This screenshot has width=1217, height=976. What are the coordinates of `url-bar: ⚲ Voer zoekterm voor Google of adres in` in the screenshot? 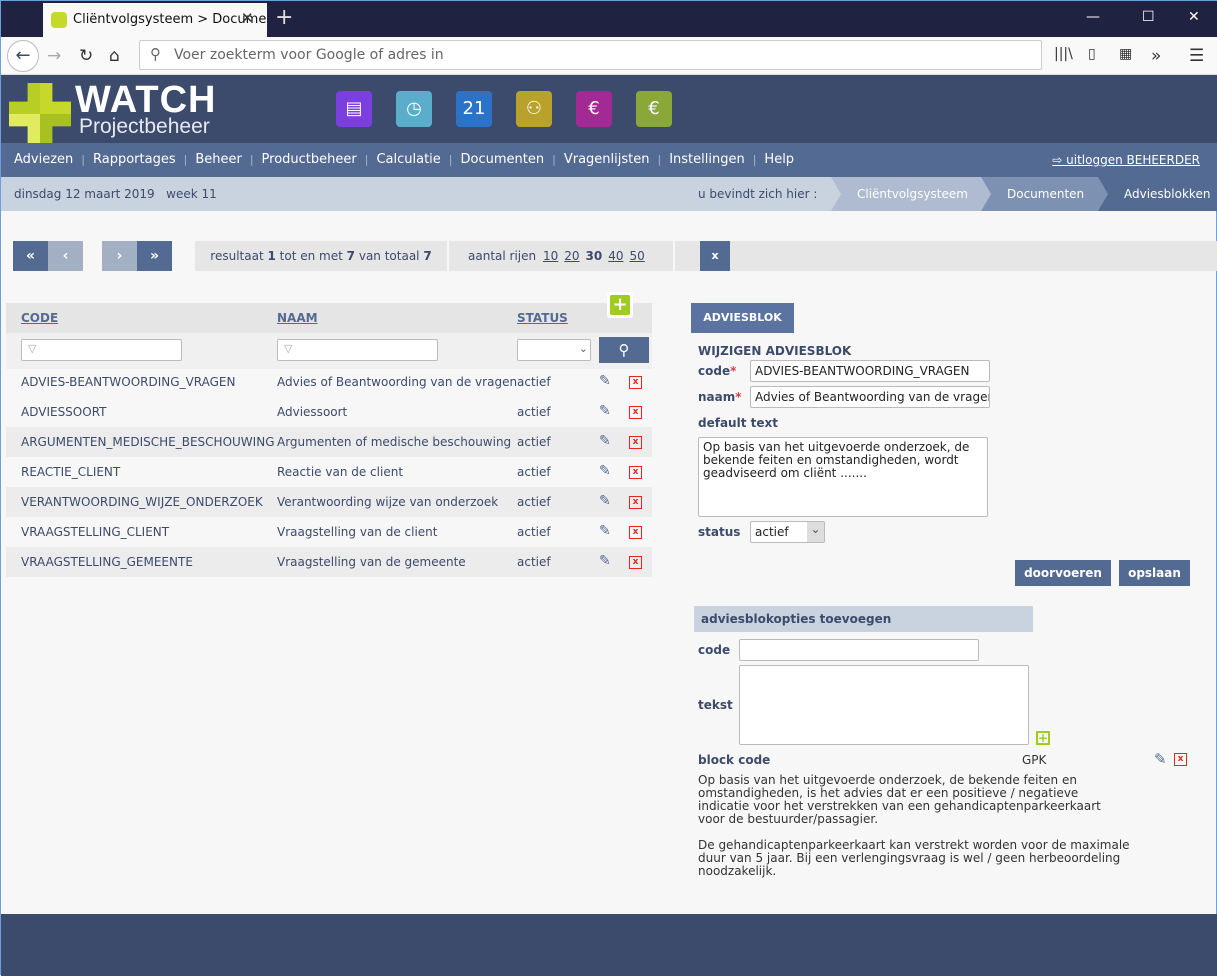 It's located at (590, 55).